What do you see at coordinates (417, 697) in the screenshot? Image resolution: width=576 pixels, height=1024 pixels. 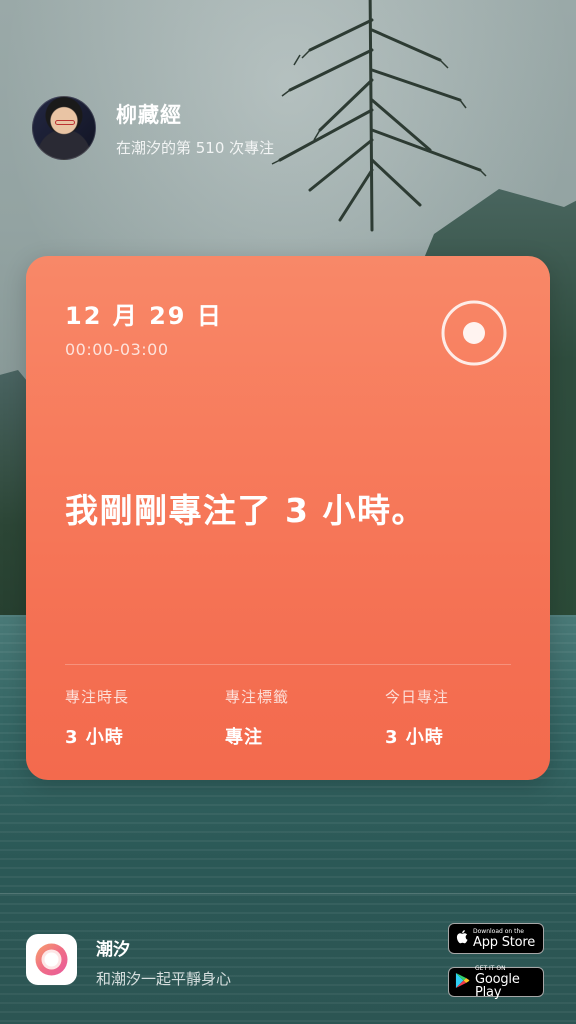 I see `stat-label: 今日專注` at bounding box center [417, 697].